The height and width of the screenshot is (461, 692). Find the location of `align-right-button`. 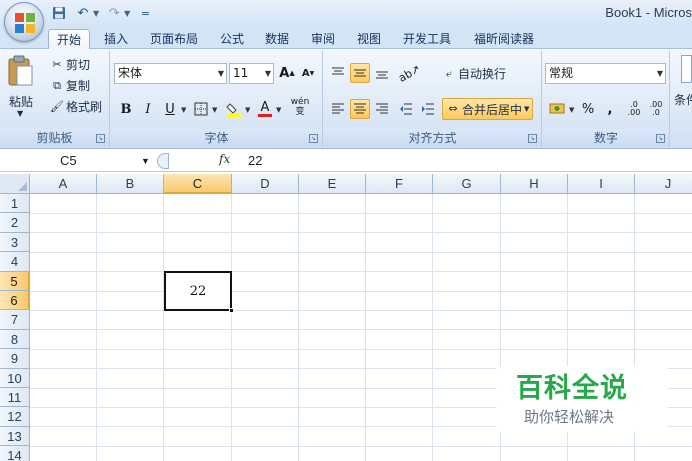

align-right-button is located at coordinates (382, 109).